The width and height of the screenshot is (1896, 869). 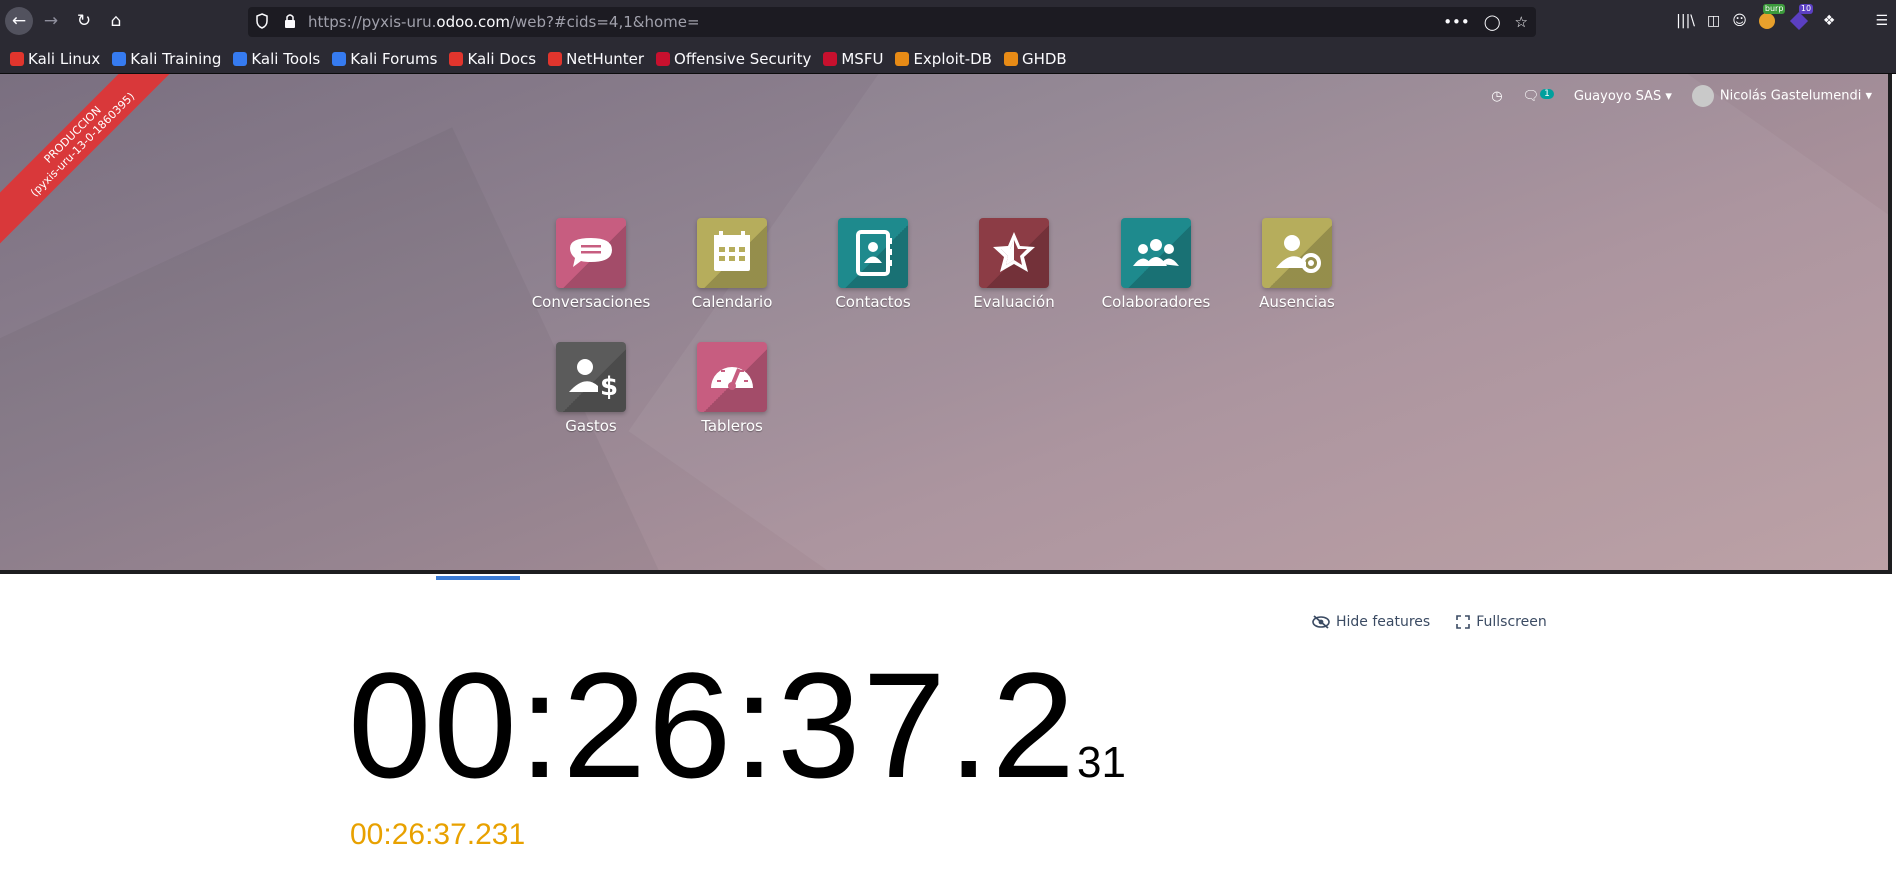 I want to click on puzzle-extension-icon: ❖, so click(x=1829, y=21).